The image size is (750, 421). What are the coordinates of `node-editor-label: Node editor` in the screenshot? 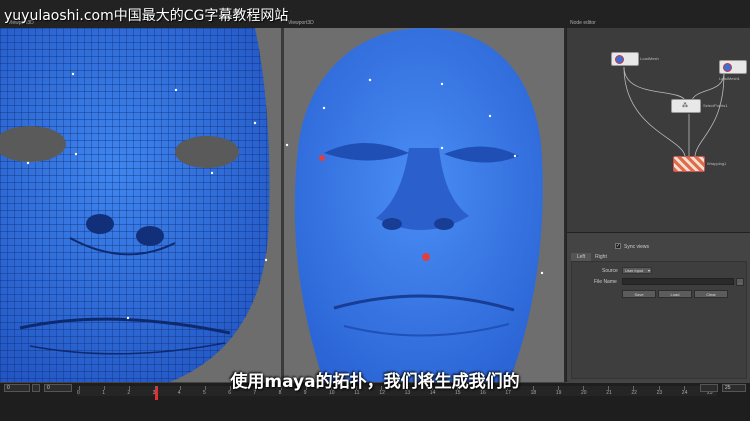 It's located at (583, 23).